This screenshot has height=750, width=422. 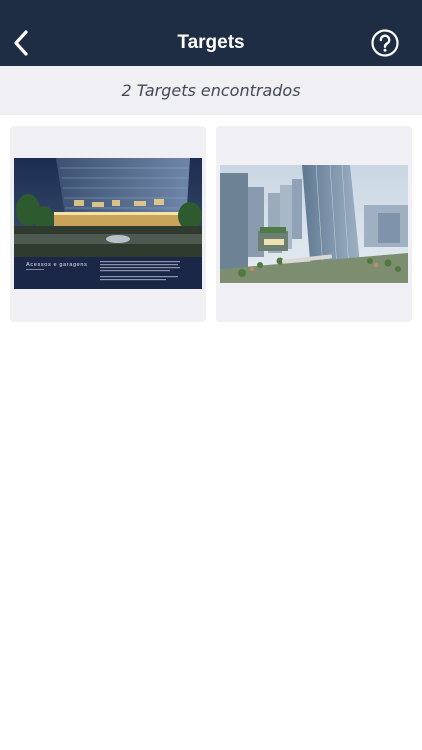 I want to click on target-card, so click(x=314, y=224).